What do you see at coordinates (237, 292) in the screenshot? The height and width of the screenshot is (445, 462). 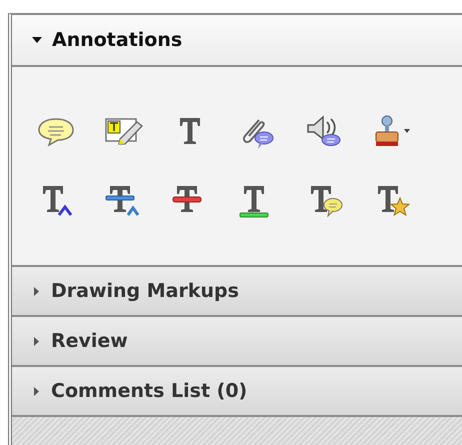 I see `panel-header: Drawing Markups` at bounding box center [237, 292].